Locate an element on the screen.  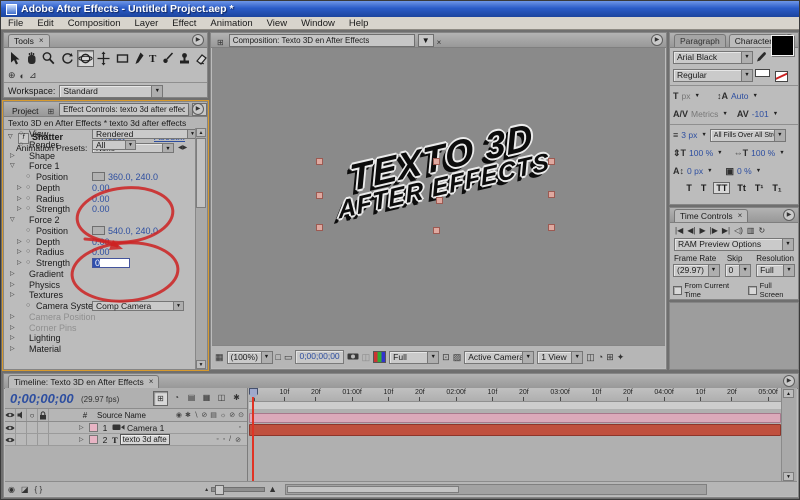
menu-item: Layer is located at coordinates (147, 23).